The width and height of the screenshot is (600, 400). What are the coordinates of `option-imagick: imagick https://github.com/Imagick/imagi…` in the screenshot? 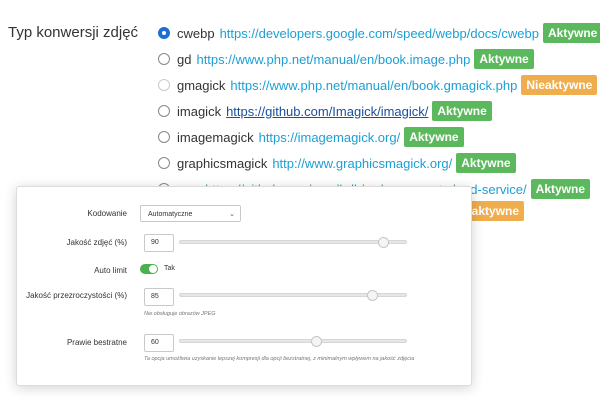 It's located at (325, 111).